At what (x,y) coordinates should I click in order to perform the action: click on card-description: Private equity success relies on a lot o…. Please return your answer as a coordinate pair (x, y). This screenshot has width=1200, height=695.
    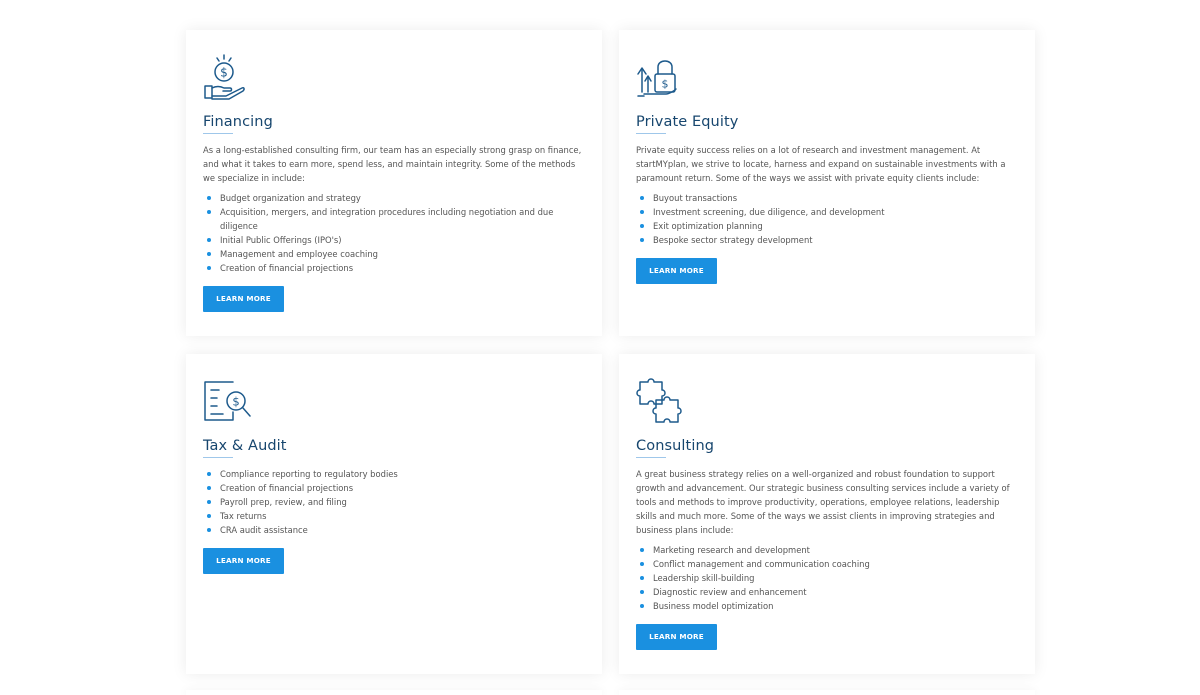
    Looking at the image, I should click on (821, 164).